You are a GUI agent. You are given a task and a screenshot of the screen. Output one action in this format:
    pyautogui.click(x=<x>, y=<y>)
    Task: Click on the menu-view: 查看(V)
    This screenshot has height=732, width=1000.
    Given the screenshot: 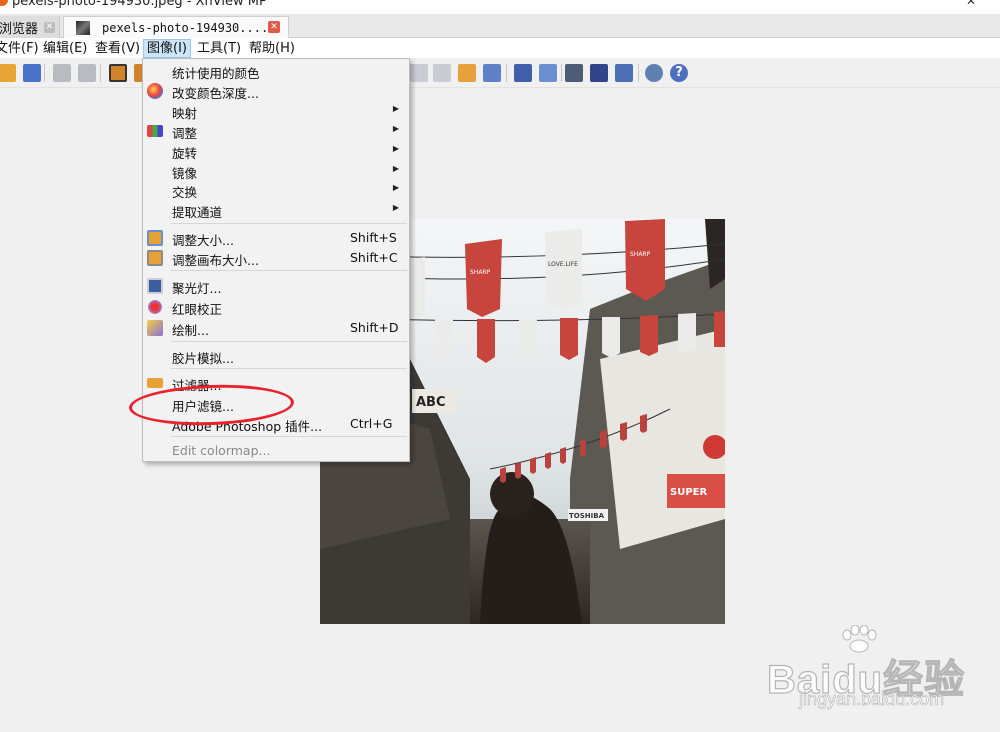 What is the action you would take?
    pyautogui.click(x=117, y=48)
    